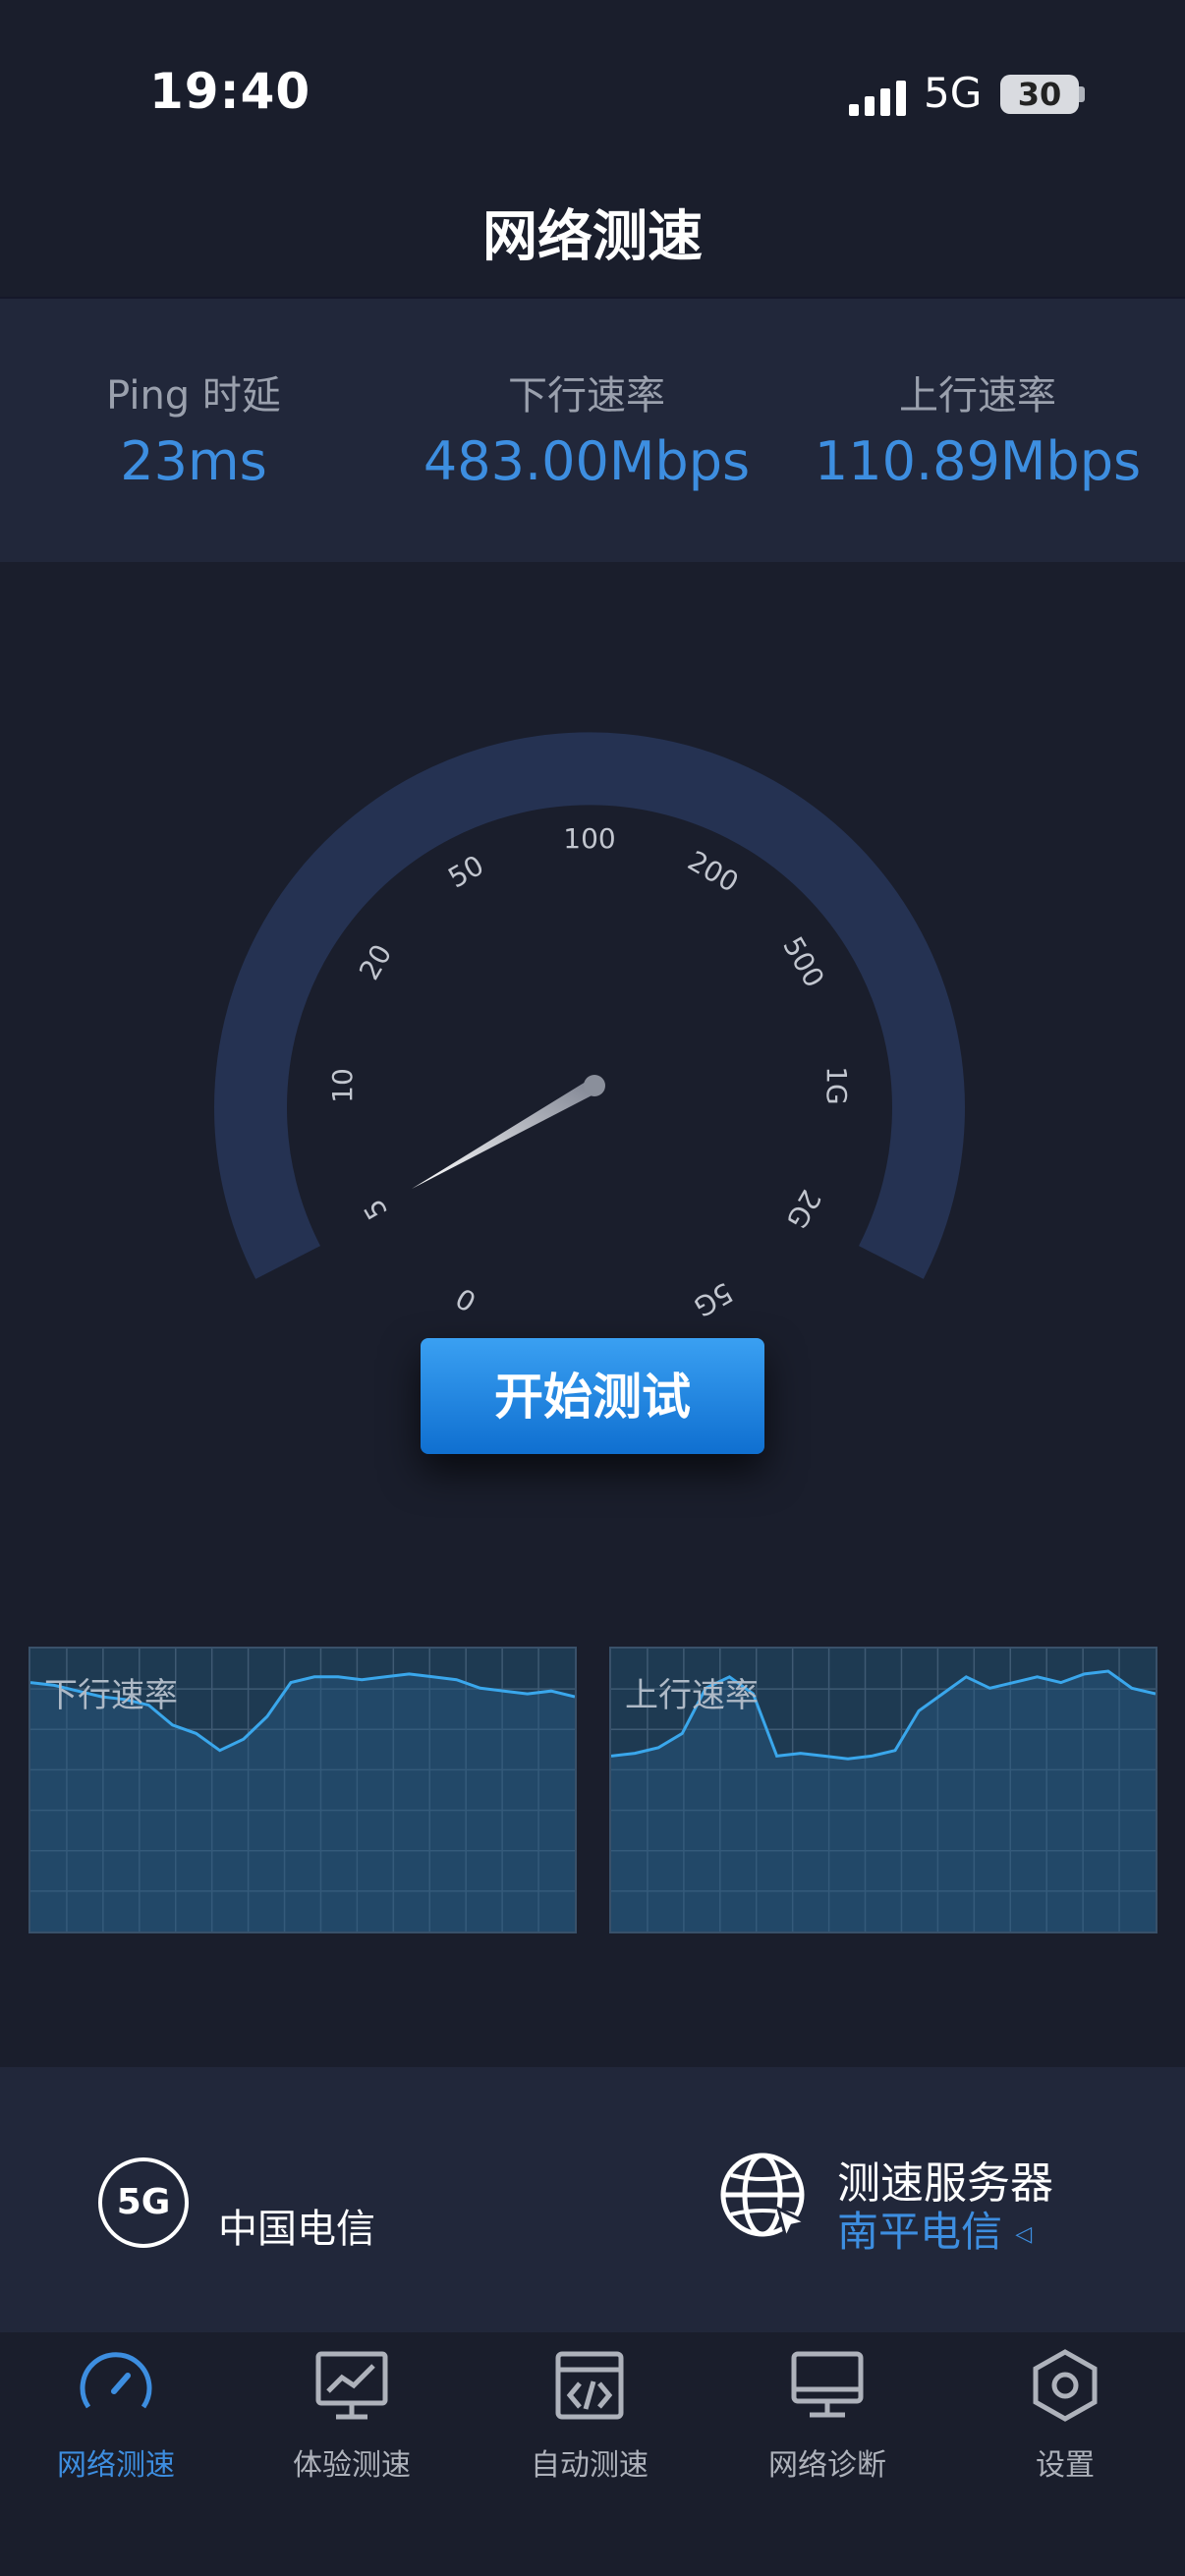 Image resolution: width=1185 pixels, height=2576 pixels. What do you see at coordinates (954, 93) in the screenshot?
I see `network-type: 5G` at bounding box center [954, 93].